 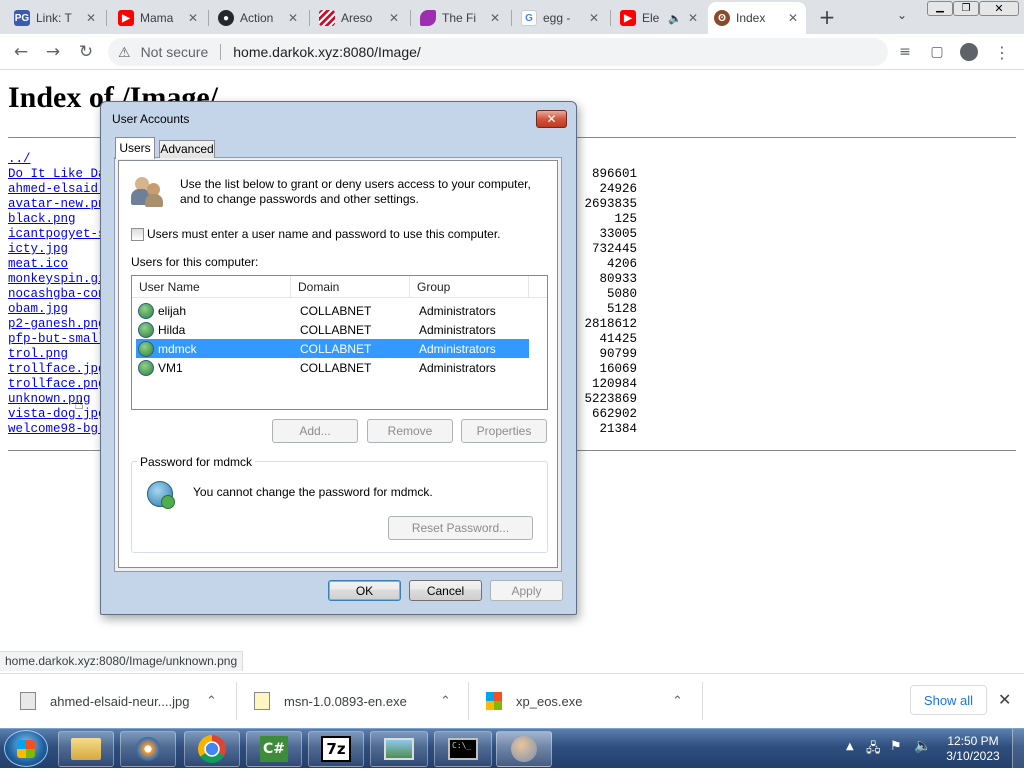 I want to click on clock-date: 3/10/2023, so click(x=973, y=756).